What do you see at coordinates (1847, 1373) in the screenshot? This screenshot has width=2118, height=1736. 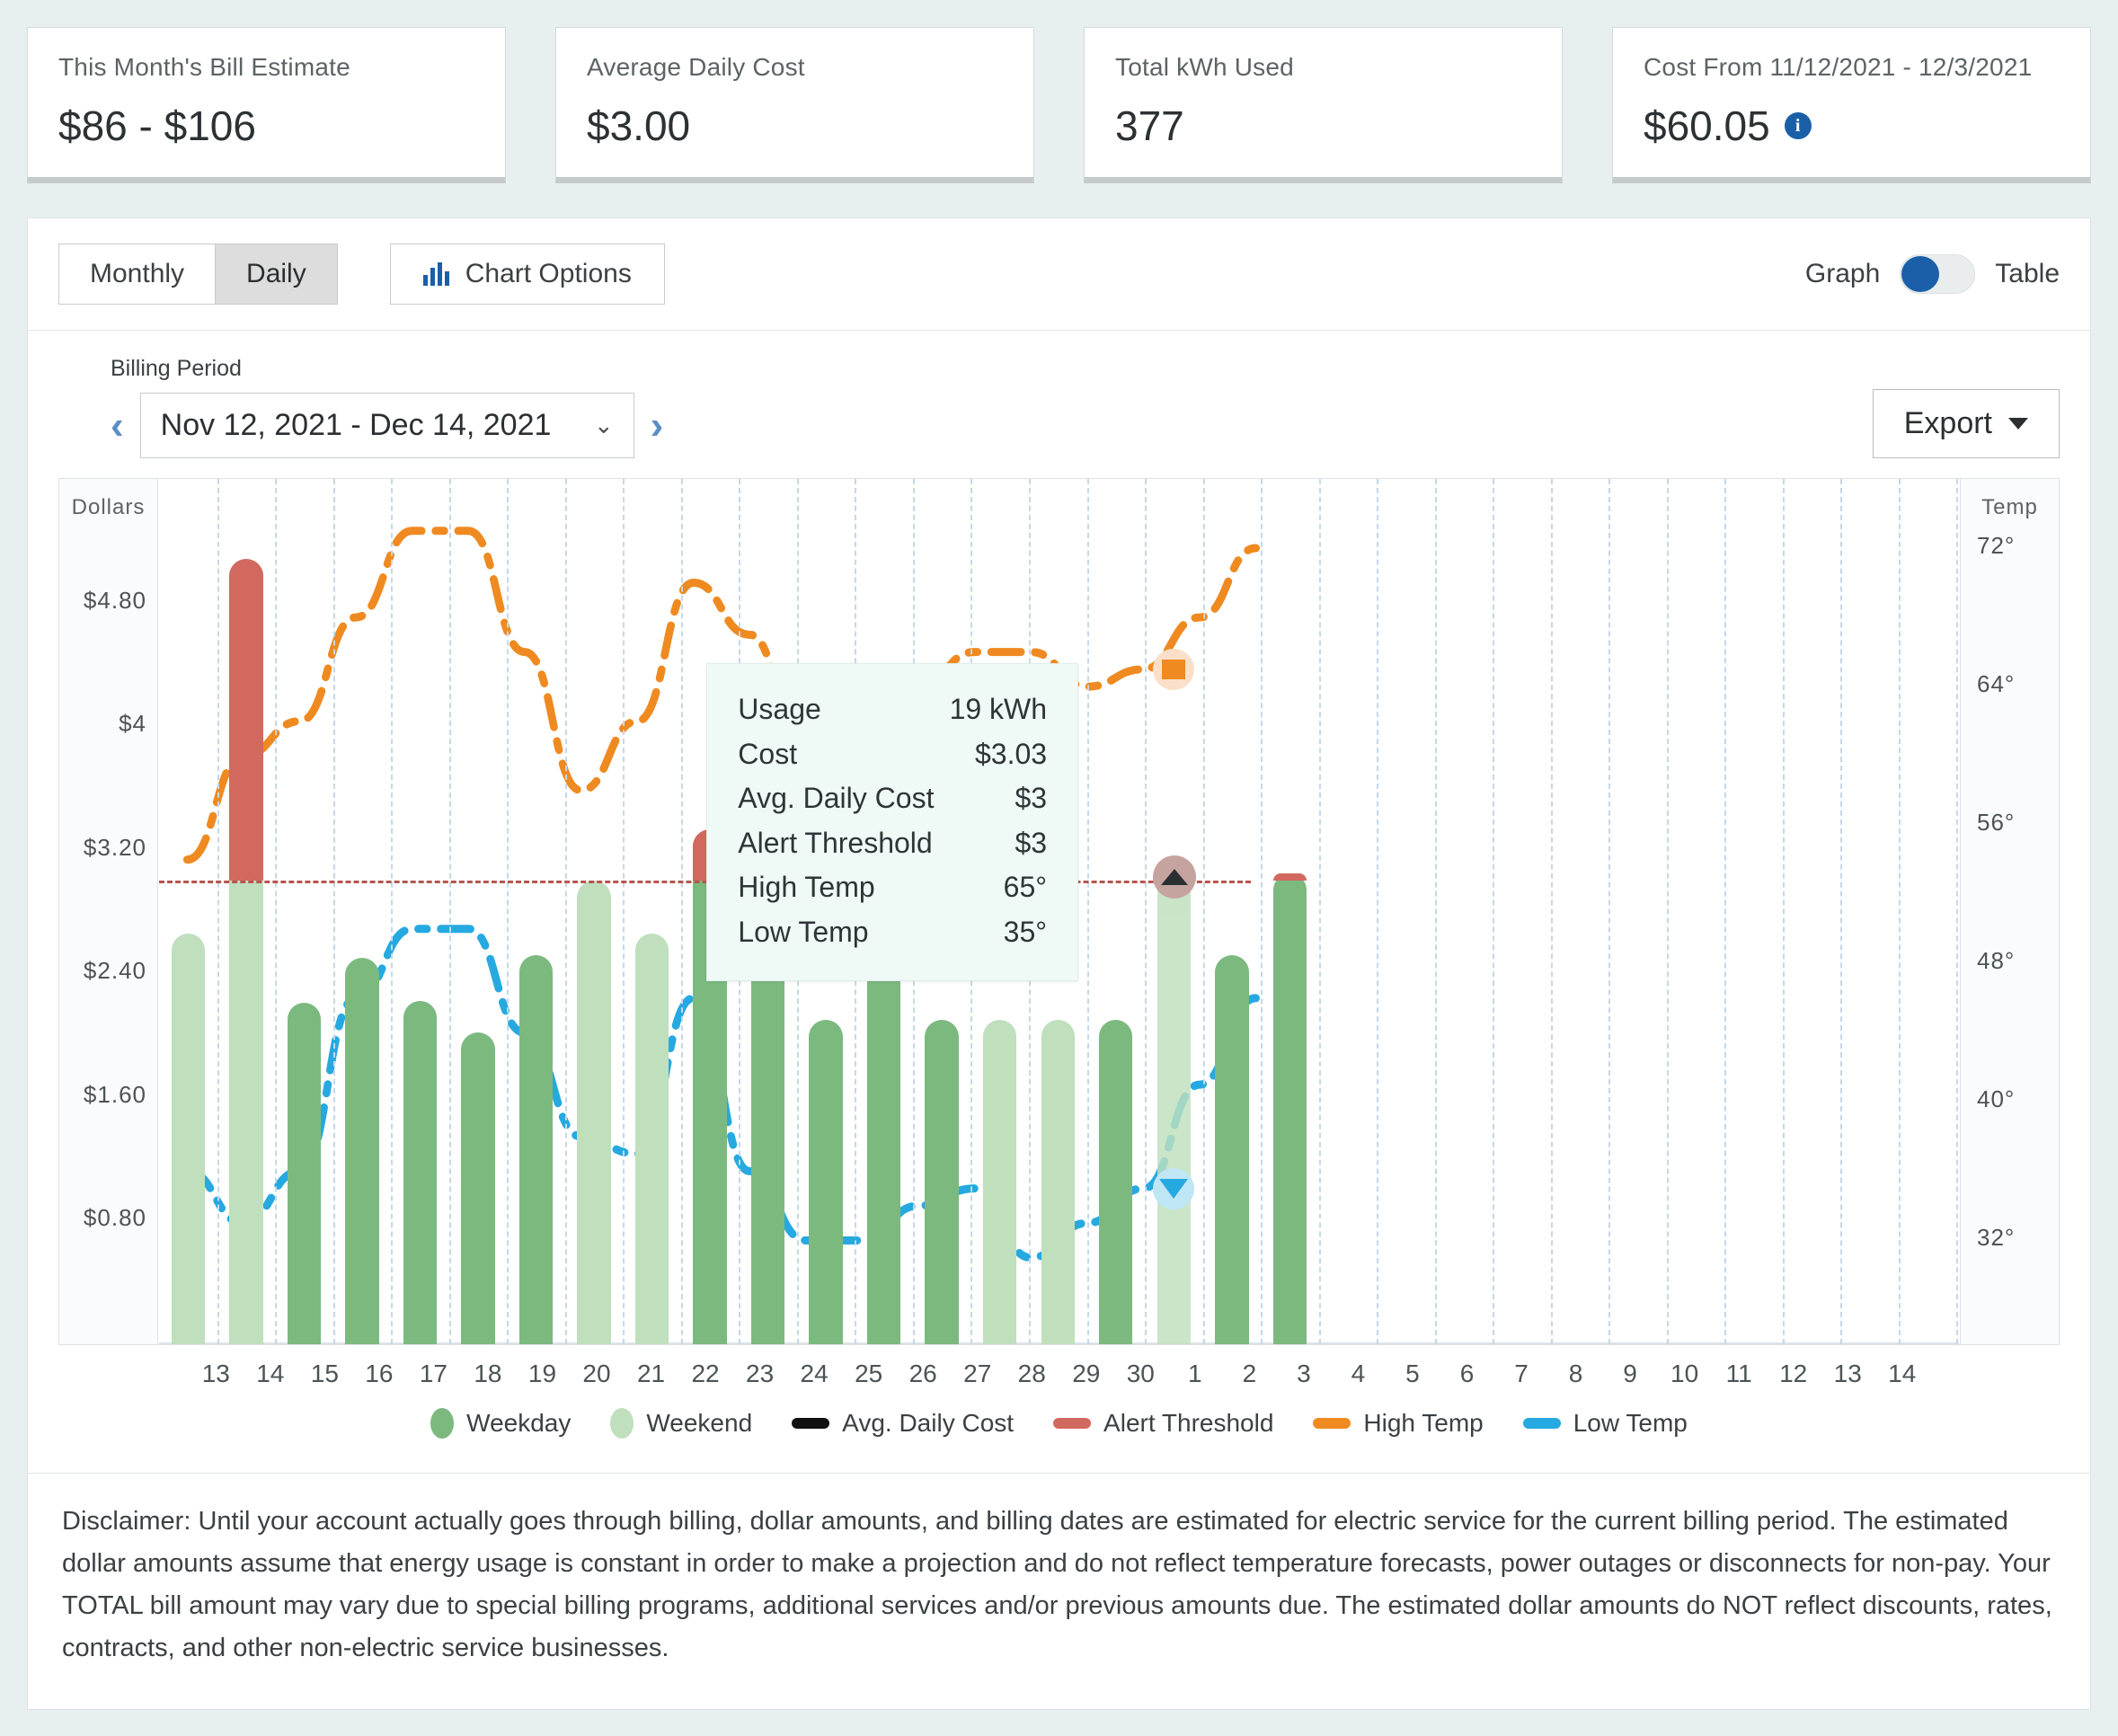 I see `x-axis-tick: 13` at bounding box center [1847, 1373].